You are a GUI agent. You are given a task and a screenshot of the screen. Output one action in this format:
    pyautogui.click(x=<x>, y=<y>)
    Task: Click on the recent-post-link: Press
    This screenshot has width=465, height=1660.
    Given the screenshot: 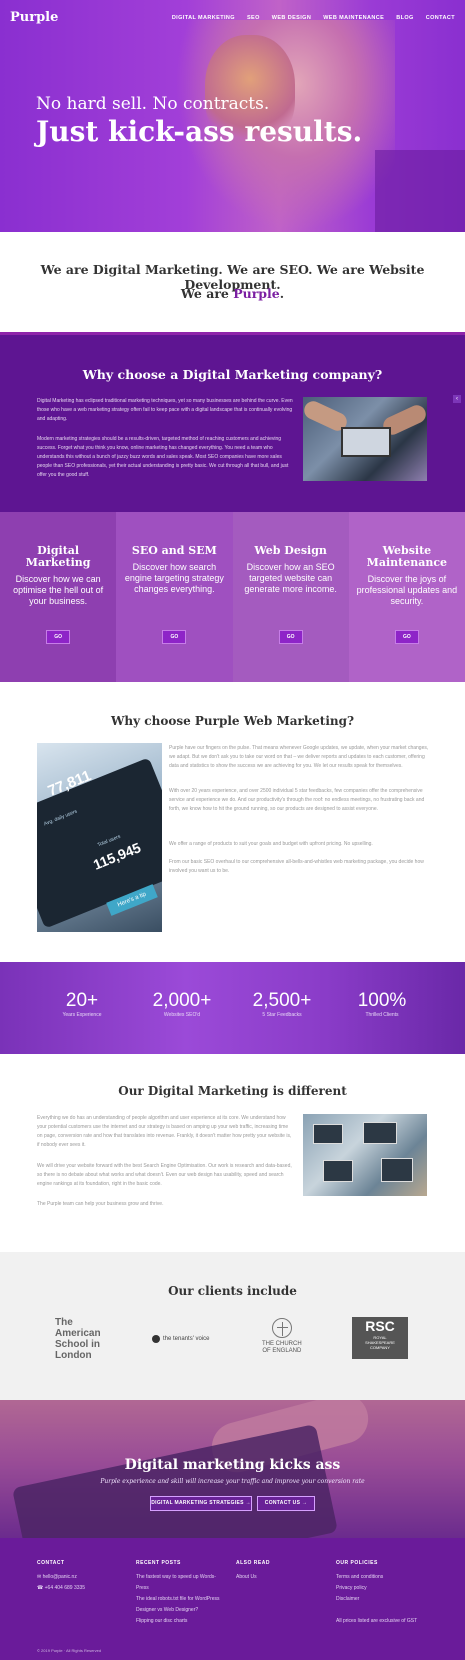 What is the action you would take?
    pyautogui.click(x=183, y=1588)
    